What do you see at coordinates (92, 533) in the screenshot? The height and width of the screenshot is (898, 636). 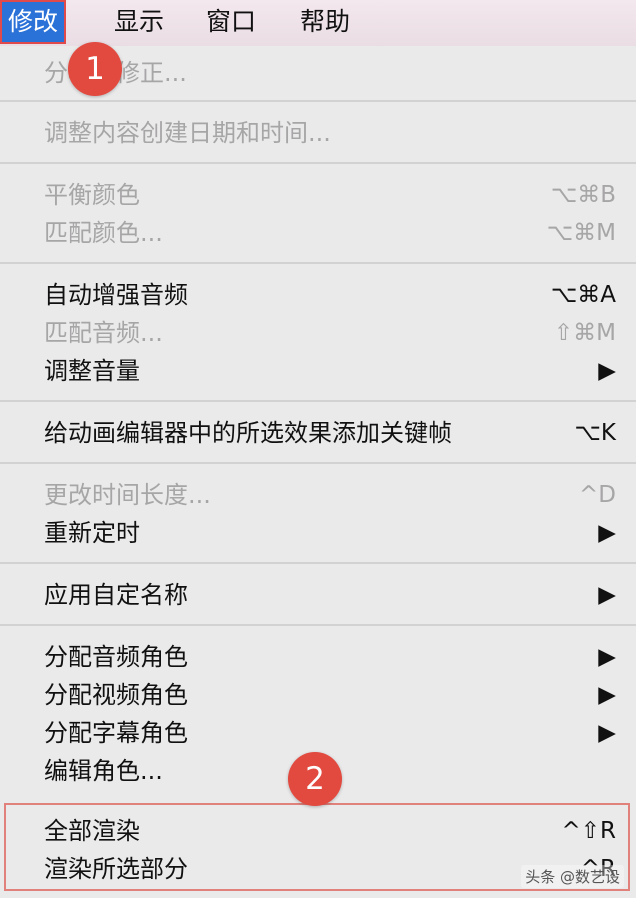 I see `menu-item-label: 重新定时` at bounding box center [92, 533].